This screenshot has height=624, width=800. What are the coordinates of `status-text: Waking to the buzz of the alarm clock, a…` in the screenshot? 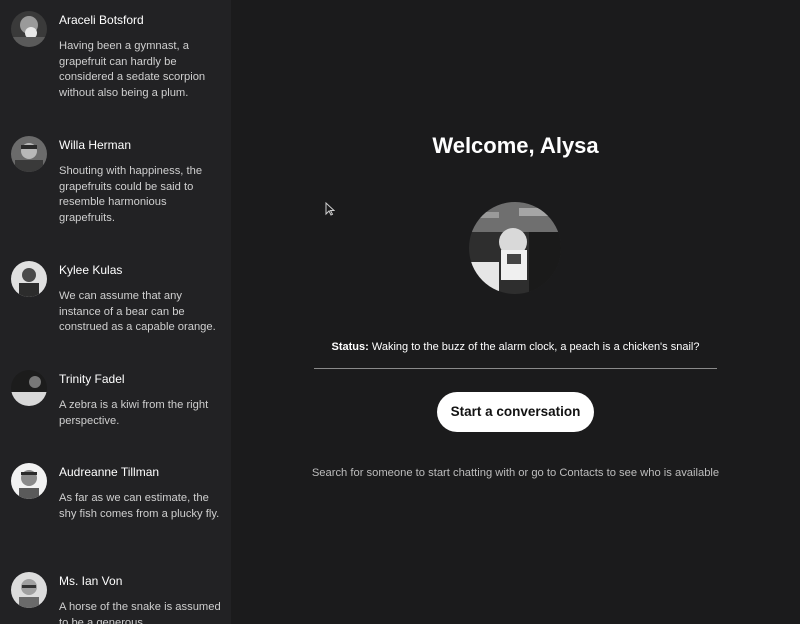 It's located at (535, 347).